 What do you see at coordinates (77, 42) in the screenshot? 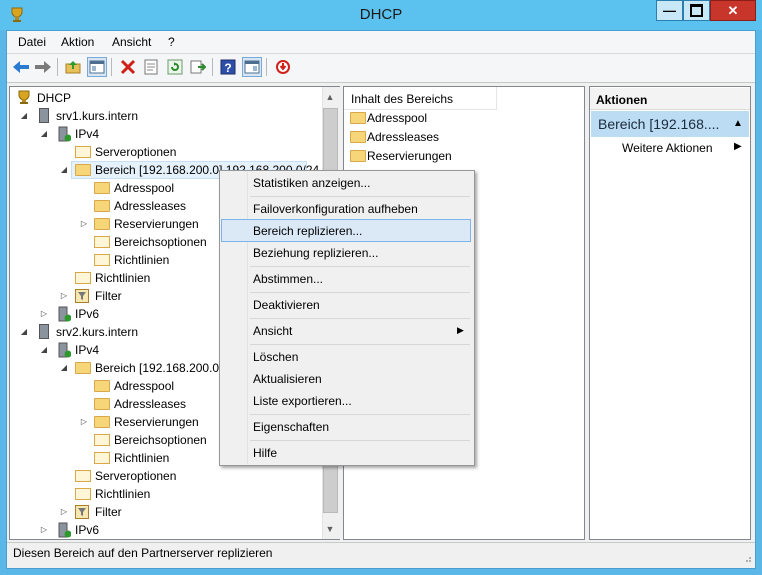
I see `menu-aktion: Aktion` at bounding box center [77, 42].